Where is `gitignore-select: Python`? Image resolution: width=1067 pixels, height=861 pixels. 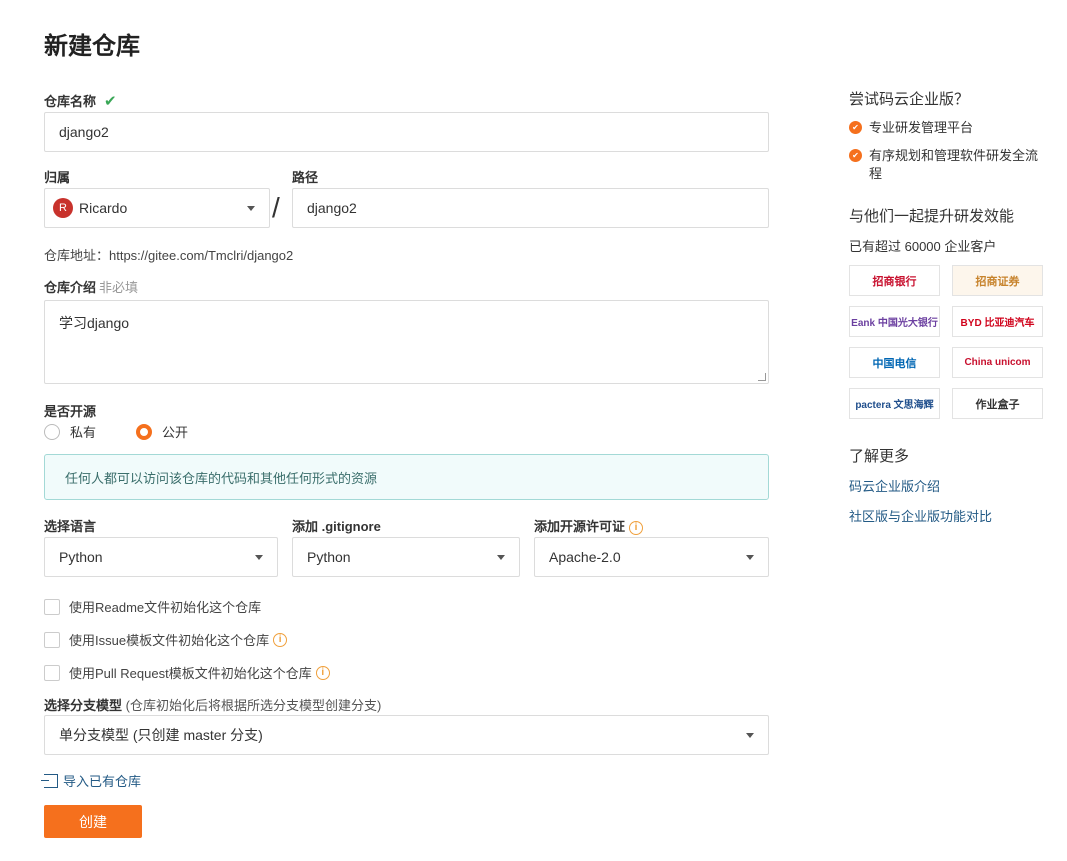
gitignore-select: Python is located at coordinates (406, 557).